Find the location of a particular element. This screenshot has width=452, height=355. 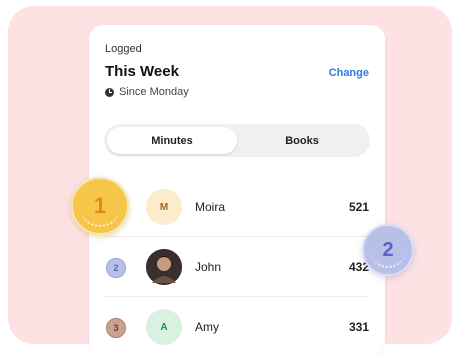

leaderboard-row: 3 A Amy 331 is located at coordinates (237, 326).